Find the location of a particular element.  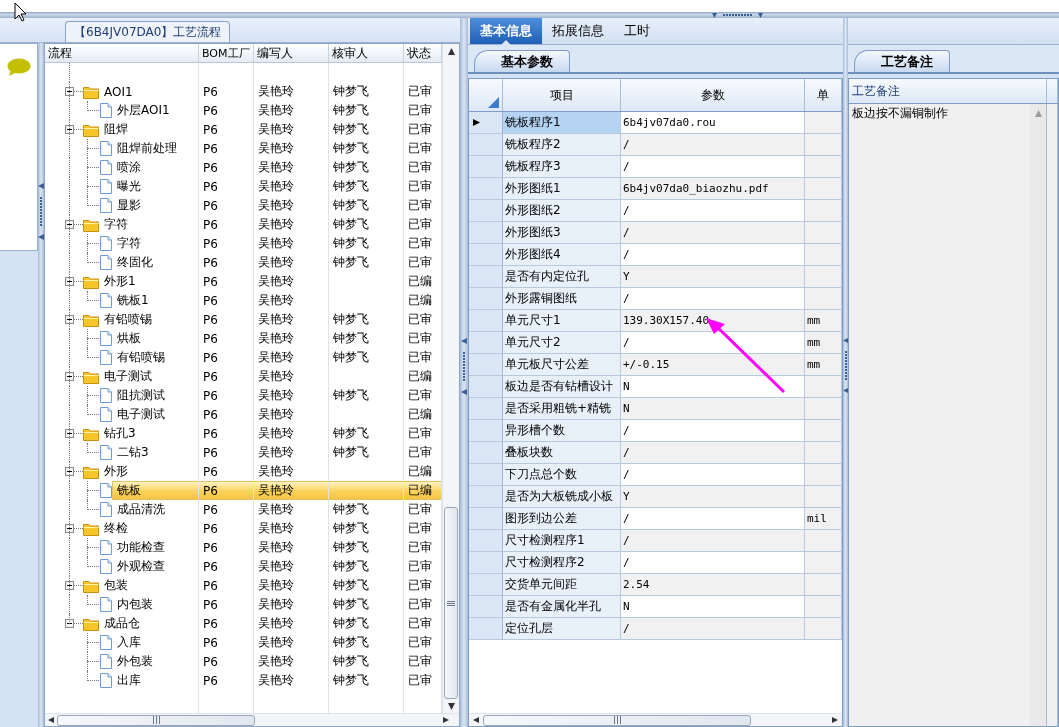

column-header: 项目 is located at coordinates (562, 95).